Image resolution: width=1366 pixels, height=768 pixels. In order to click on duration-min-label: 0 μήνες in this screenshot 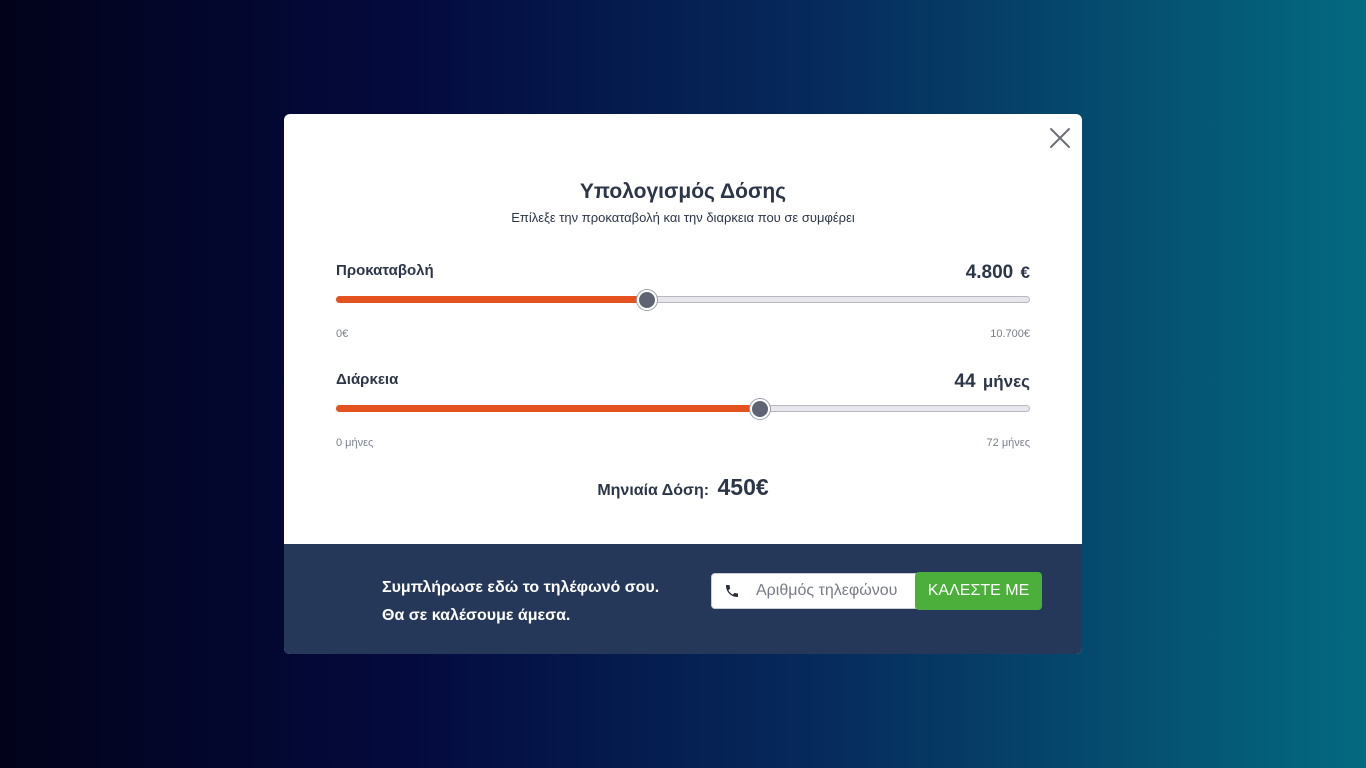, I will do `click(355, 443)`.